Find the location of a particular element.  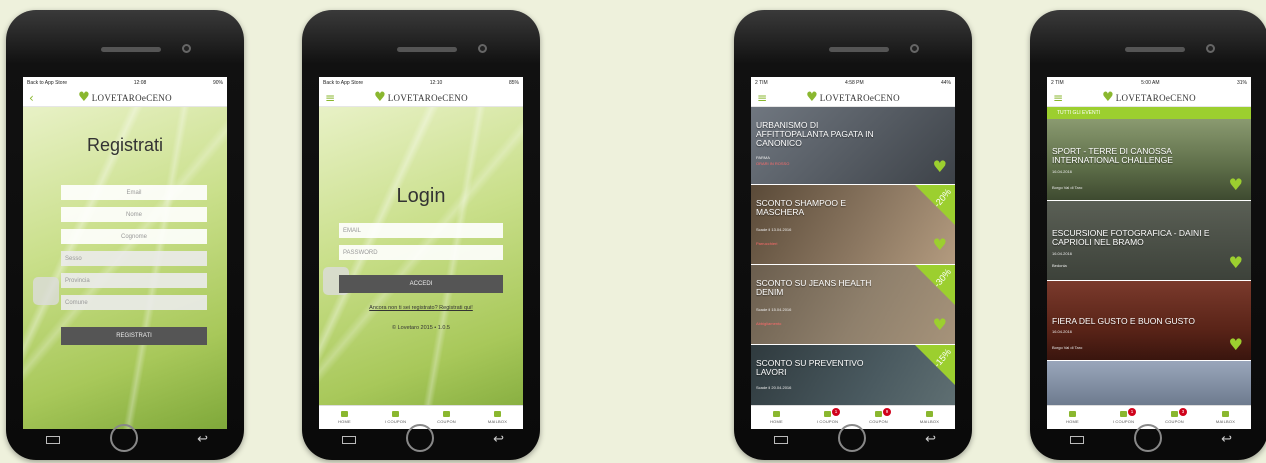

tab-label: COUPON is located at coordinates (878, 421).